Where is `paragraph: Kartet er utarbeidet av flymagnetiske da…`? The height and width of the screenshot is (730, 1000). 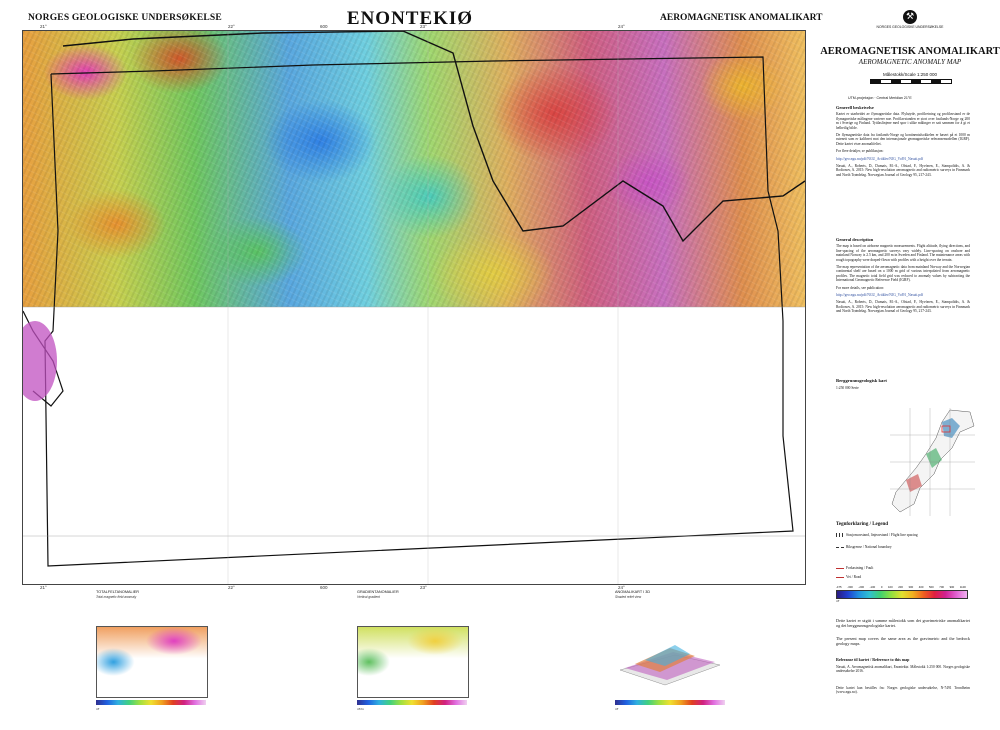 paragraph: Kartet er utarbeidet av flymagnetiske da… is located at coordinates (903, 121).